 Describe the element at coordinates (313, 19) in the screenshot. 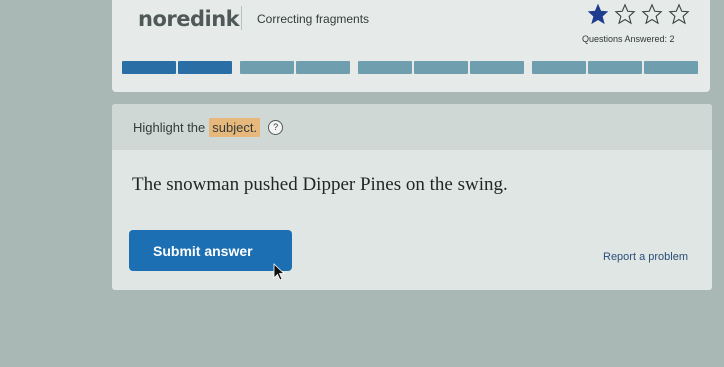

I see `module-title: Correcting fragments` at that location.